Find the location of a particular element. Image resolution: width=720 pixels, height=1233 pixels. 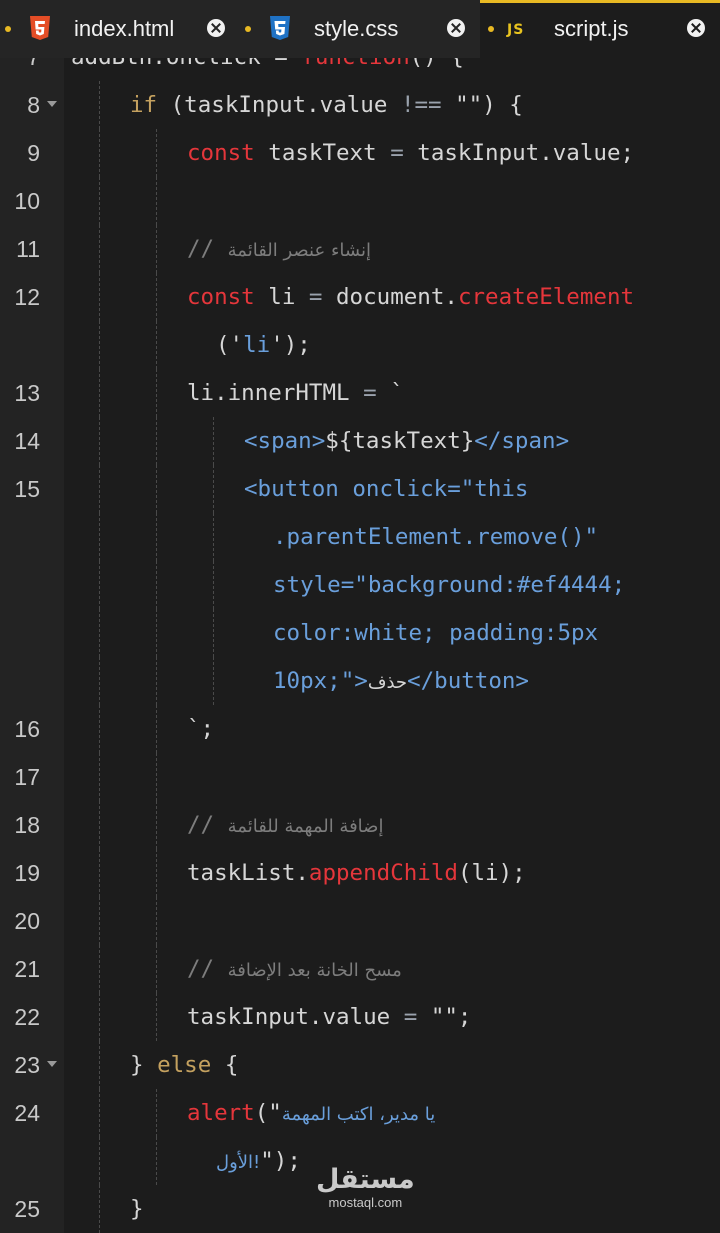

code-line: const li = document.createElement is located at coordinates (410, 297).